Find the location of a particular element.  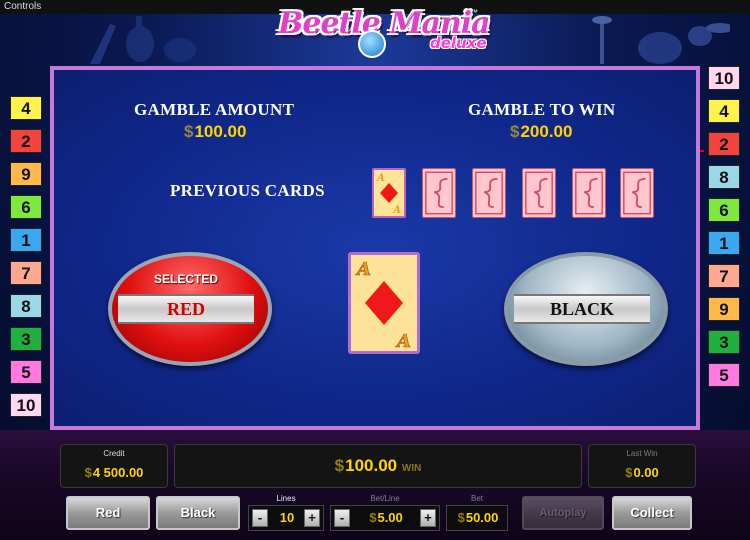

credit-value: 4 500.00 is located at coordinates (114, 472).